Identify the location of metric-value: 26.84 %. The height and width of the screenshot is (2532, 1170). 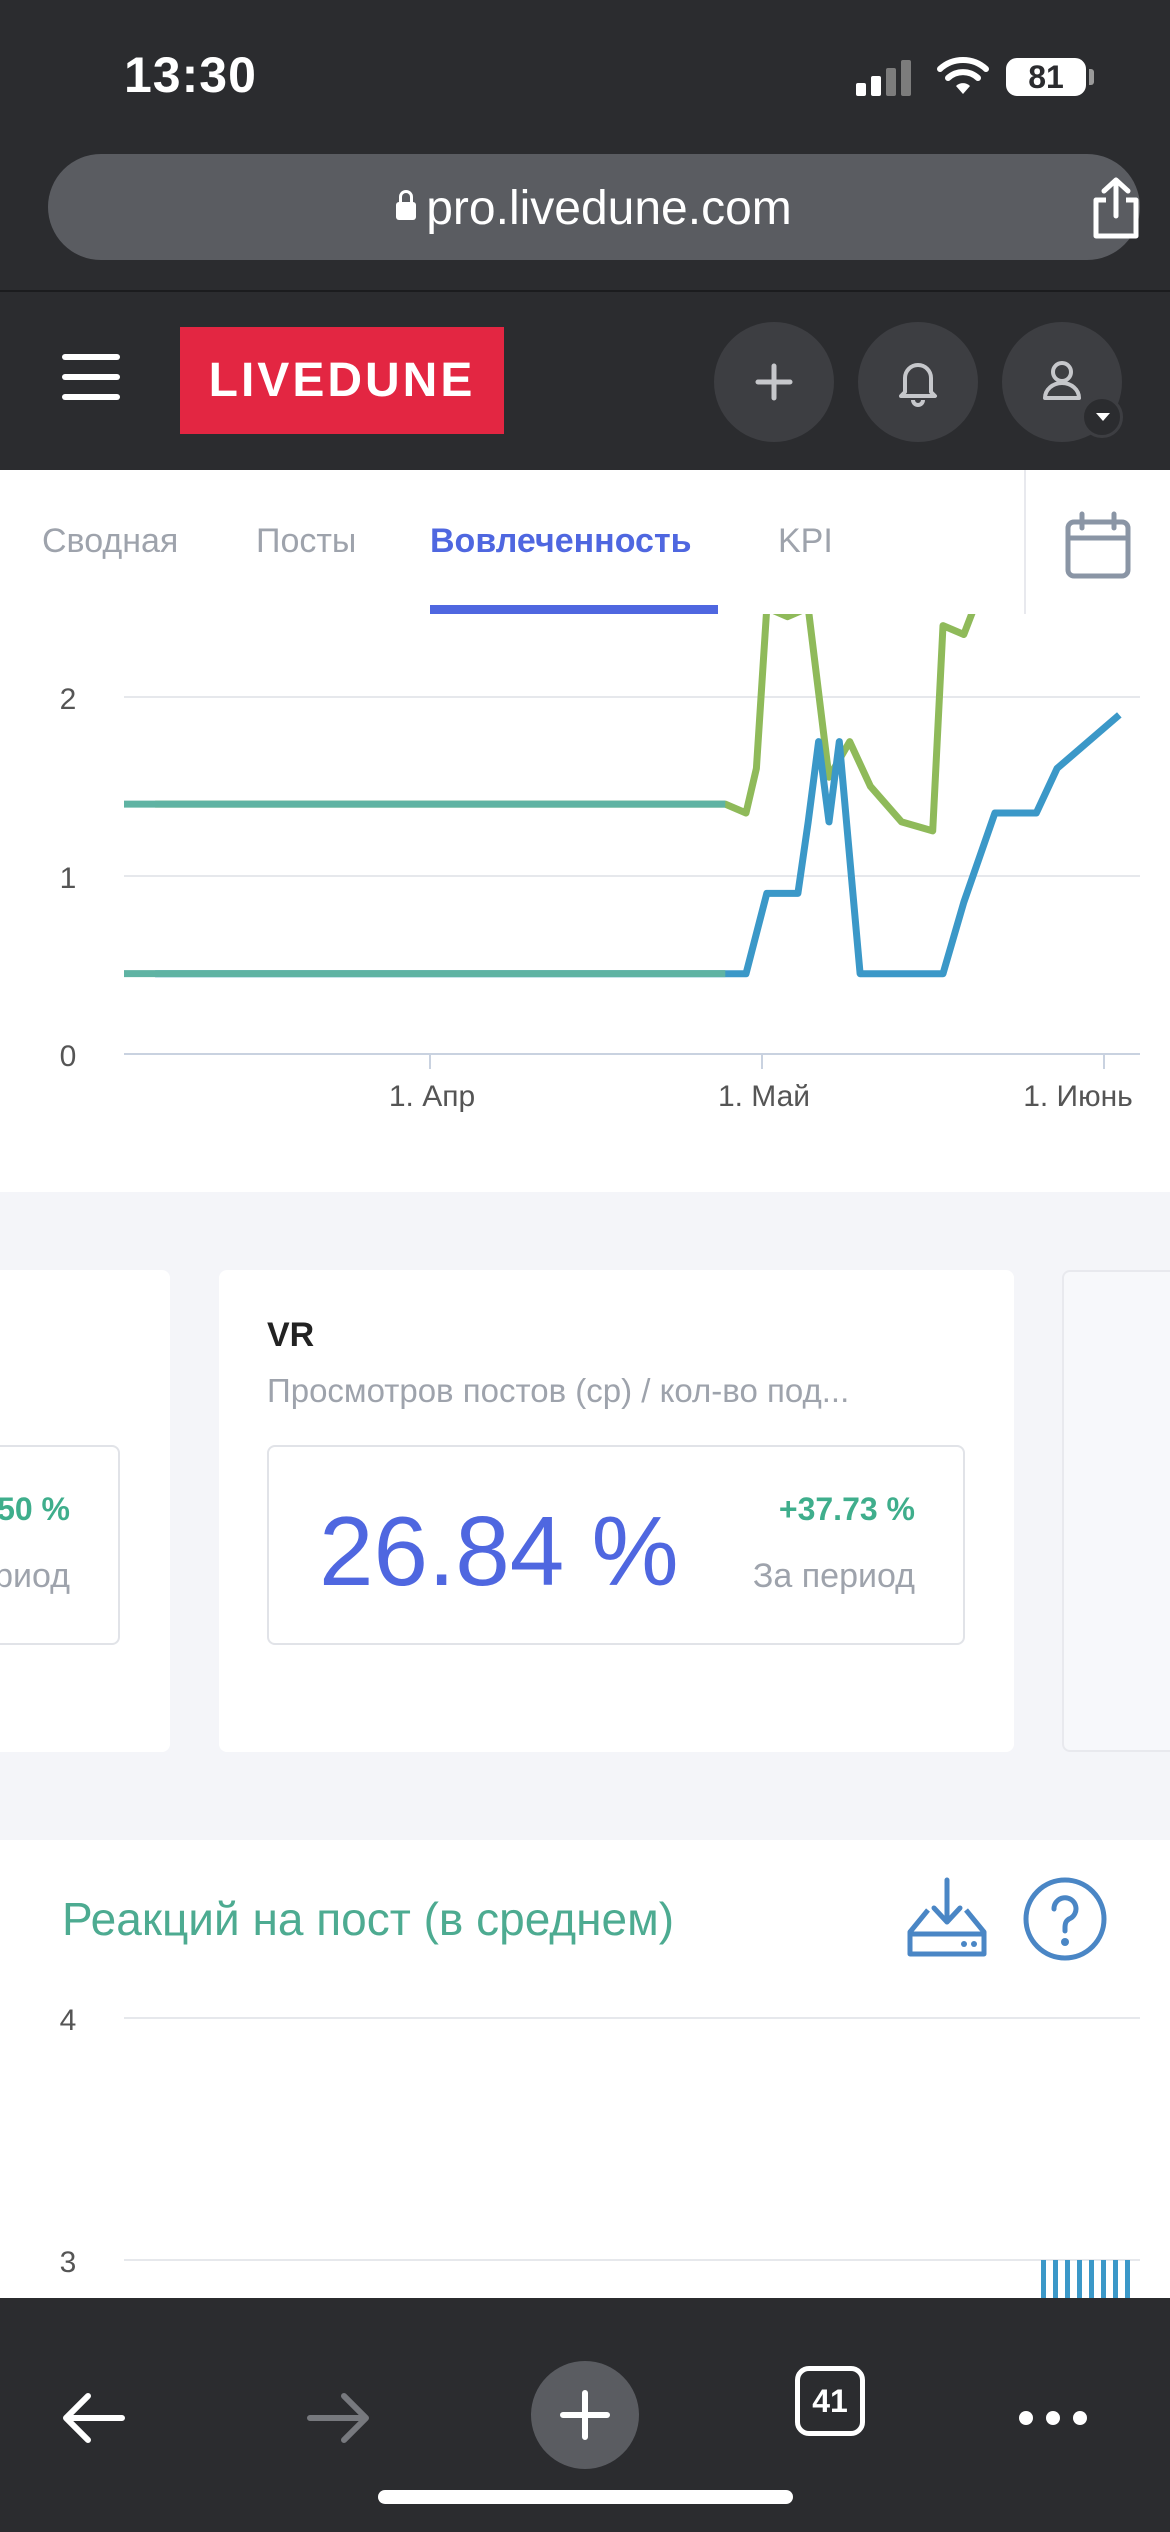
(499, 1551).